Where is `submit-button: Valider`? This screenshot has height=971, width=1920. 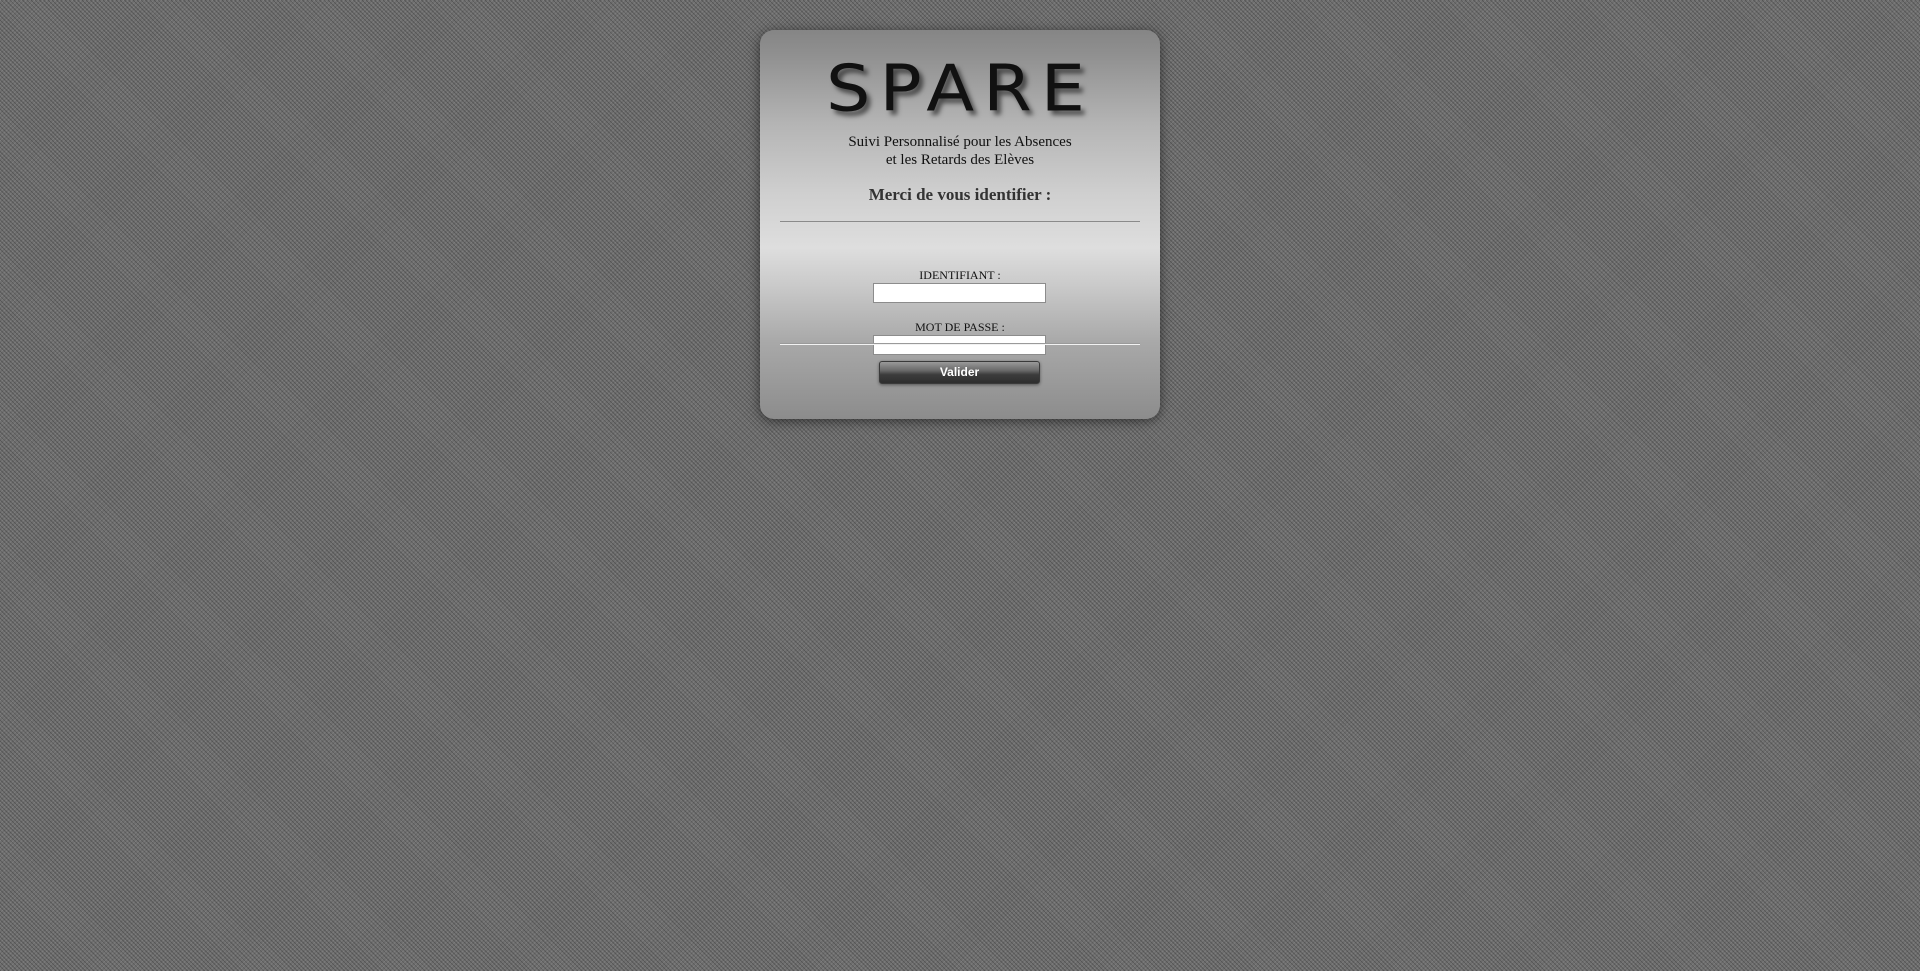 submit-button: Valider is located at coordinates (959, 372).